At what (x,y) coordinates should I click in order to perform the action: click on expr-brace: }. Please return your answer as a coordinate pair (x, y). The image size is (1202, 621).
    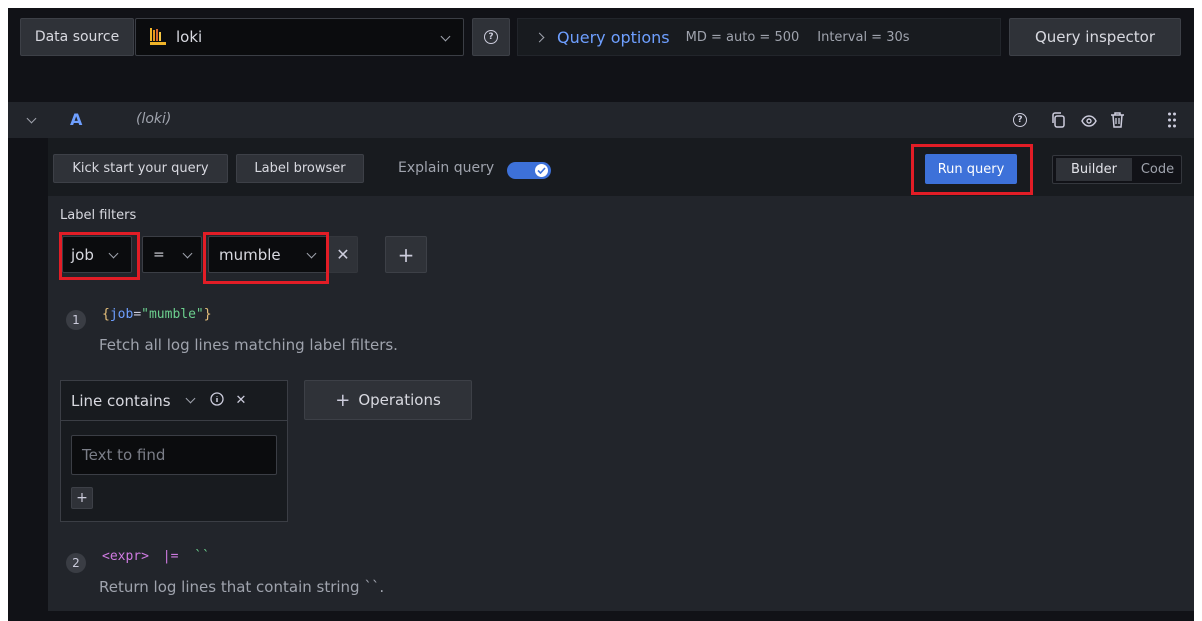
    Looking at the image, I should click on (207, 314).